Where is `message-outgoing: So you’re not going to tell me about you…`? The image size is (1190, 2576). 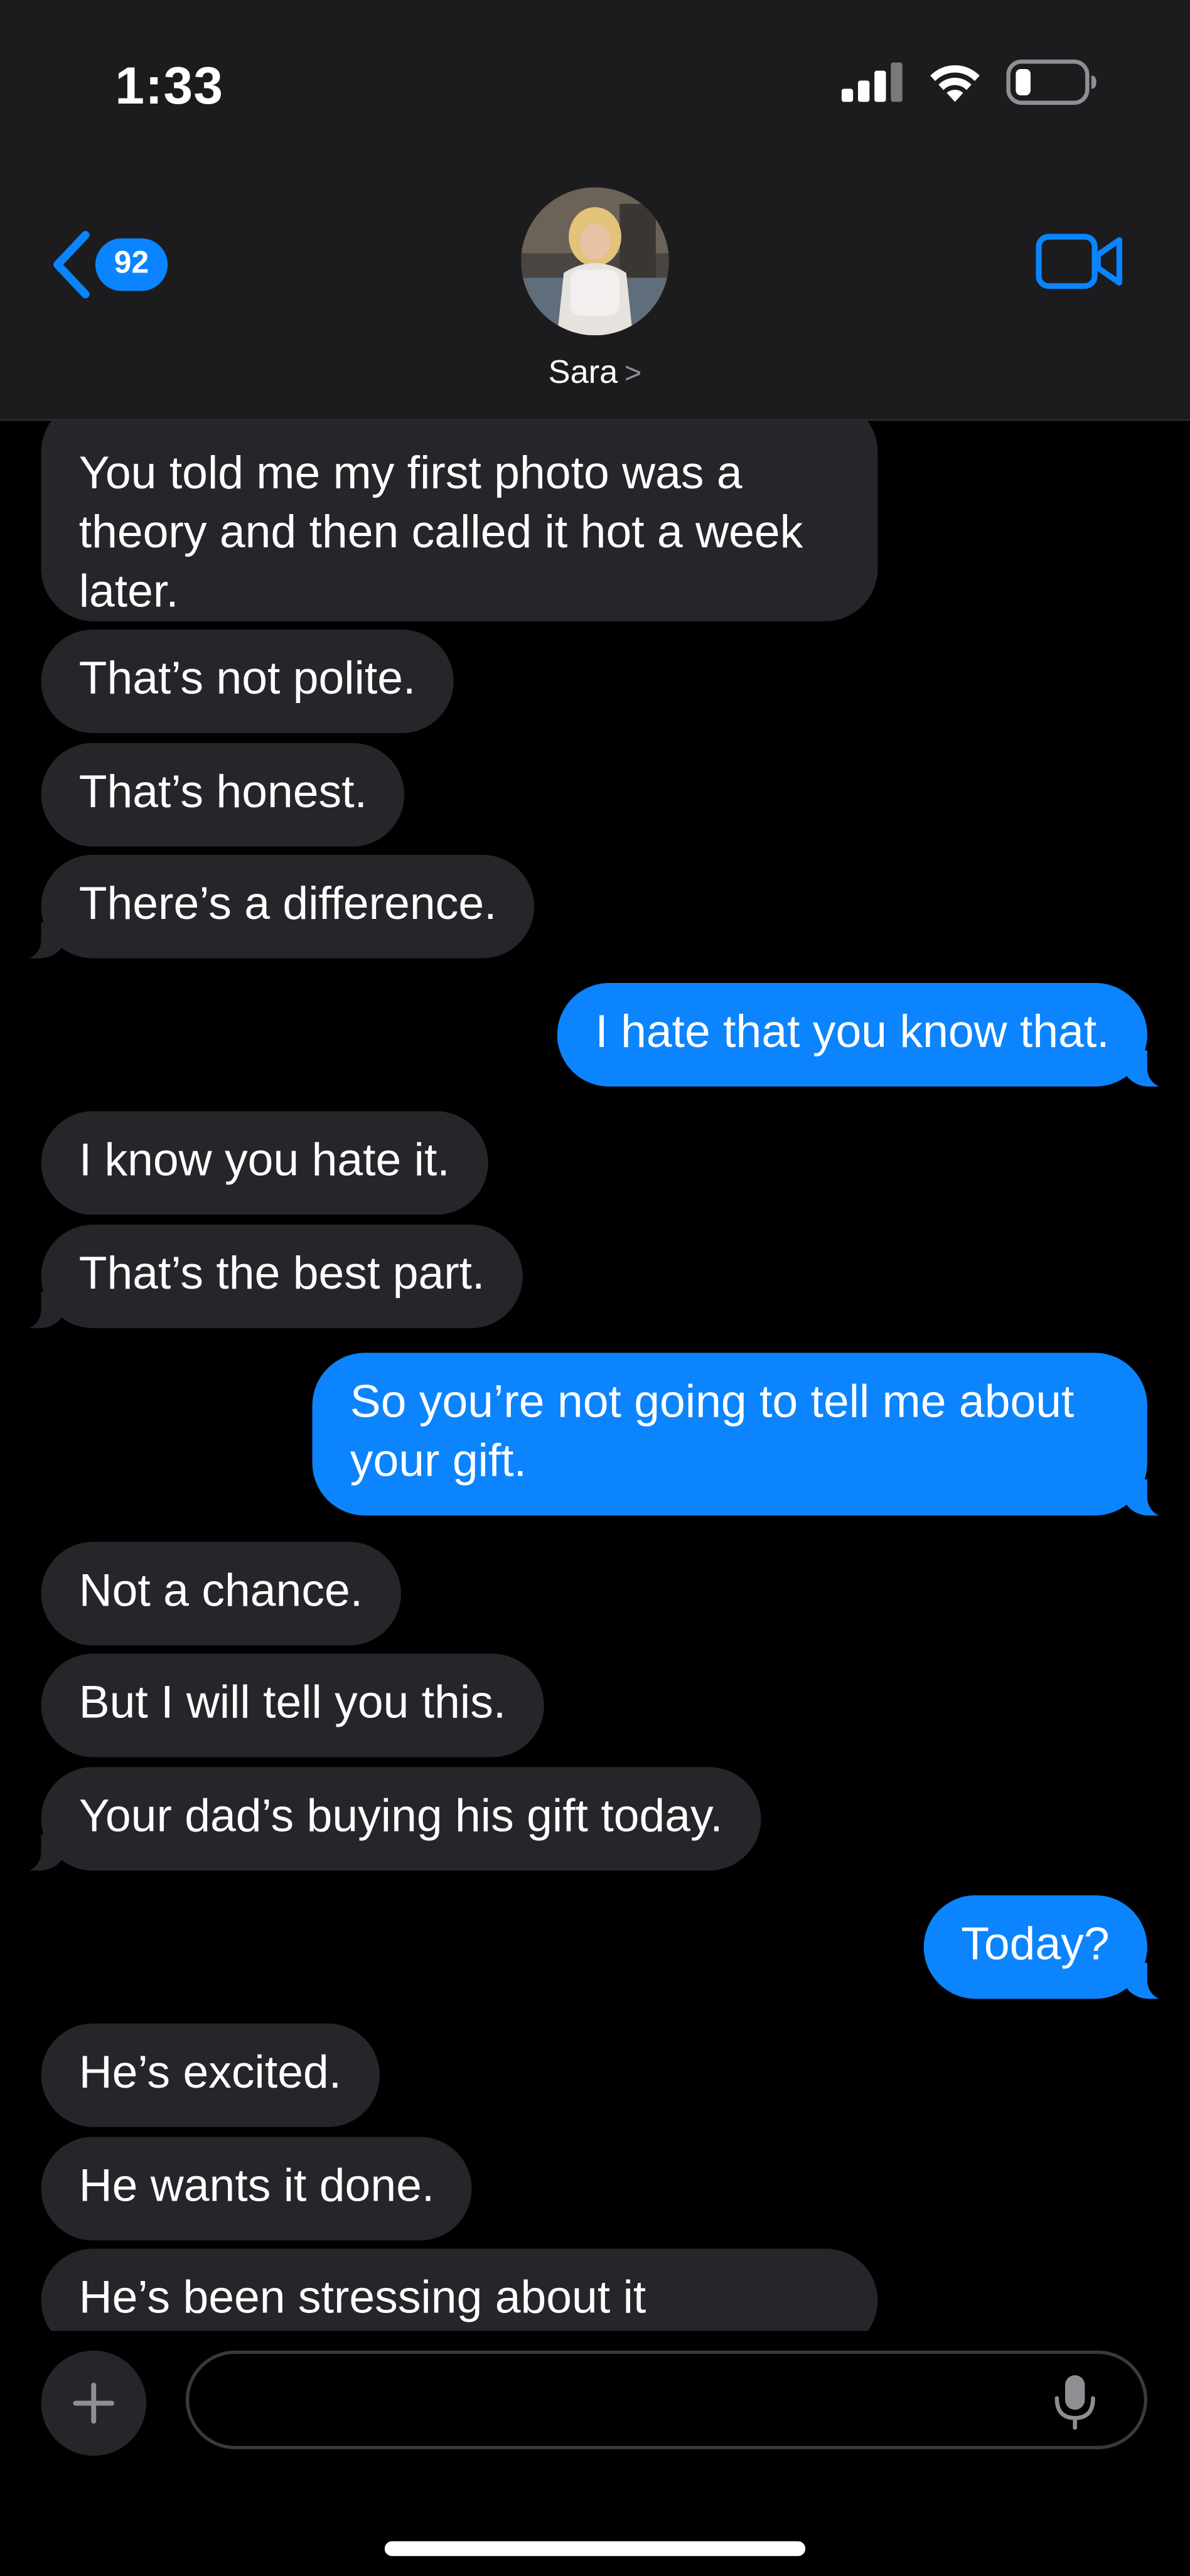 message-outgoing: So you’re not going to tell me about you… is located at coordinates (749, 1435).